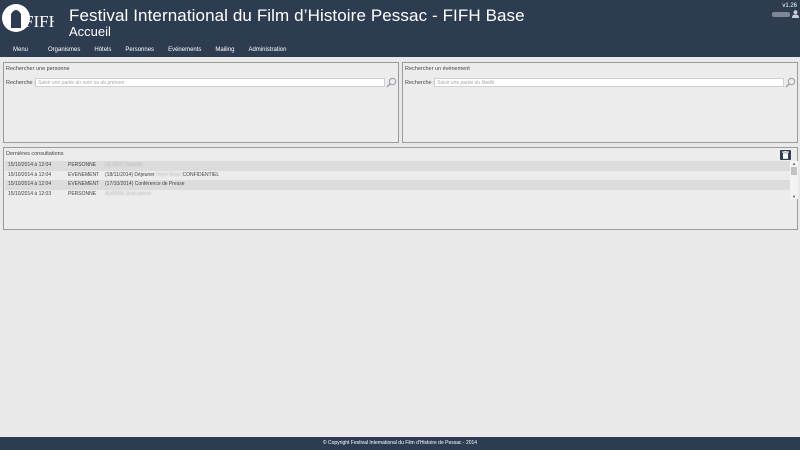 Image resolution: width=800 pixels, height=450 pixels. I want to click on logo-text: FIFHi, so click(39, 21).